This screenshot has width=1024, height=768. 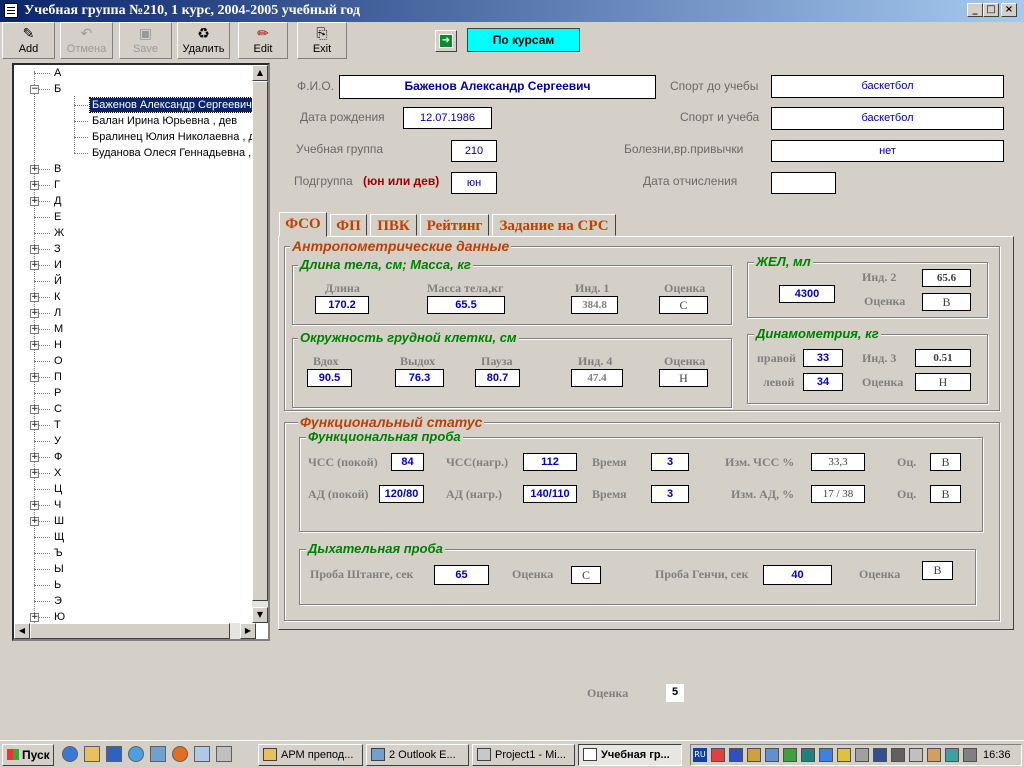 I want to click on tree-letter-Й: Й, so click(x=58, y=281).